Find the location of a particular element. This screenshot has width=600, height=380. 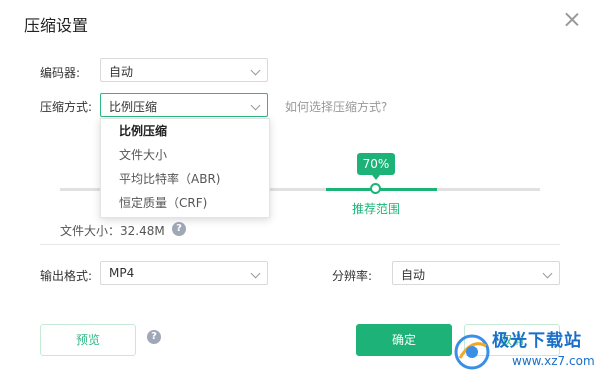

recommended-range-bar is located at coordinates (381, 189).